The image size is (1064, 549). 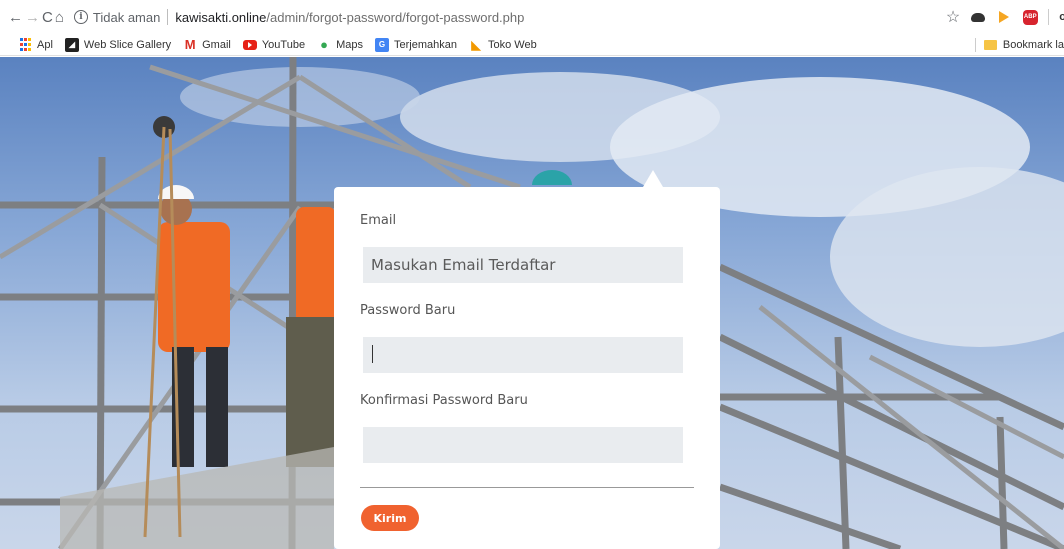 What do you see at coordinates (975, 44) in the screenshot?
I see `bookmarks-divider` at bounding box center [975, 44].